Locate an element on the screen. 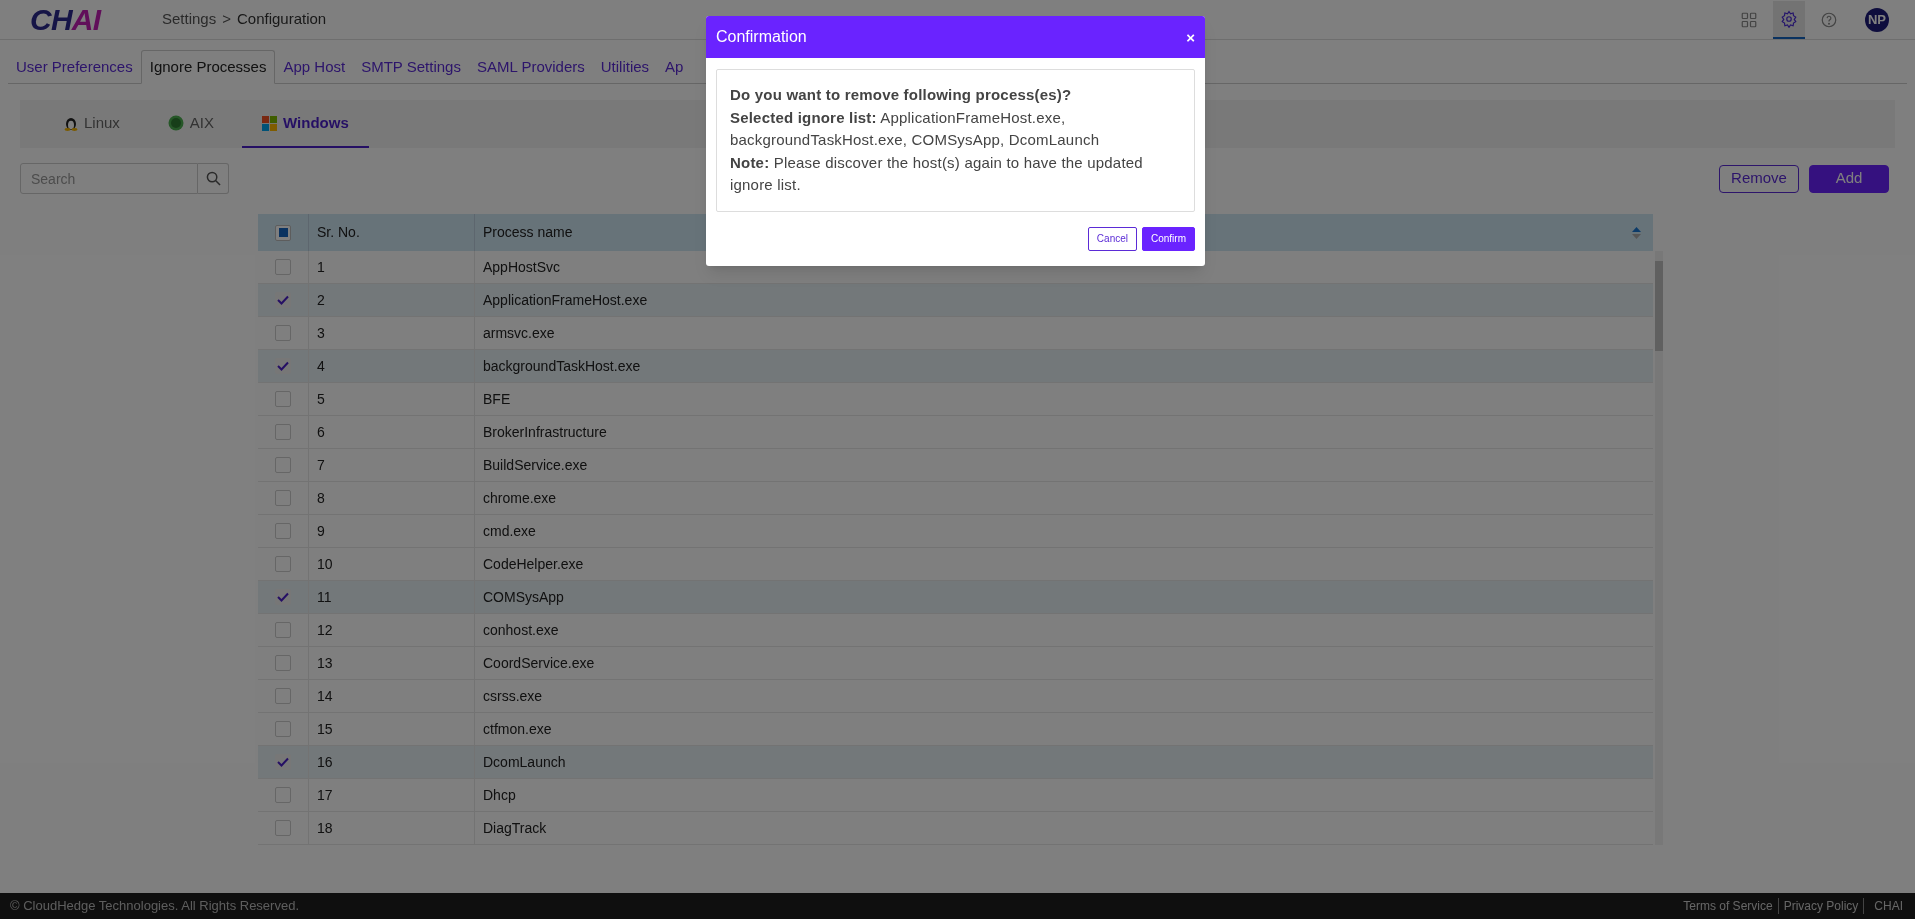 The height and width of the screenshot is (919, 1915). os-tab: Linux is located at coordinates (92, 124).